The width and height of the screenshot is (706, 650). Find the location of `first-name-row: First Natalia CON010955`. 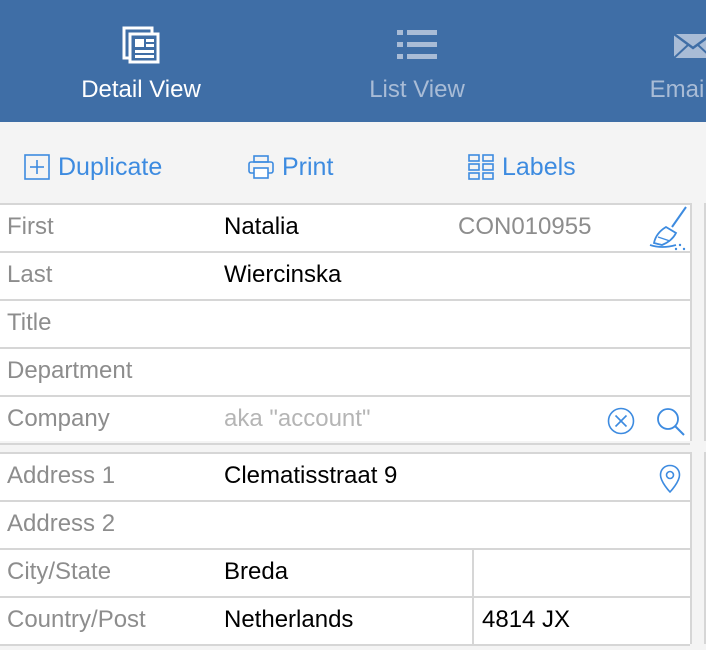

first-name-row: First Natalia CON010955 is located at coordinates (345, 229).